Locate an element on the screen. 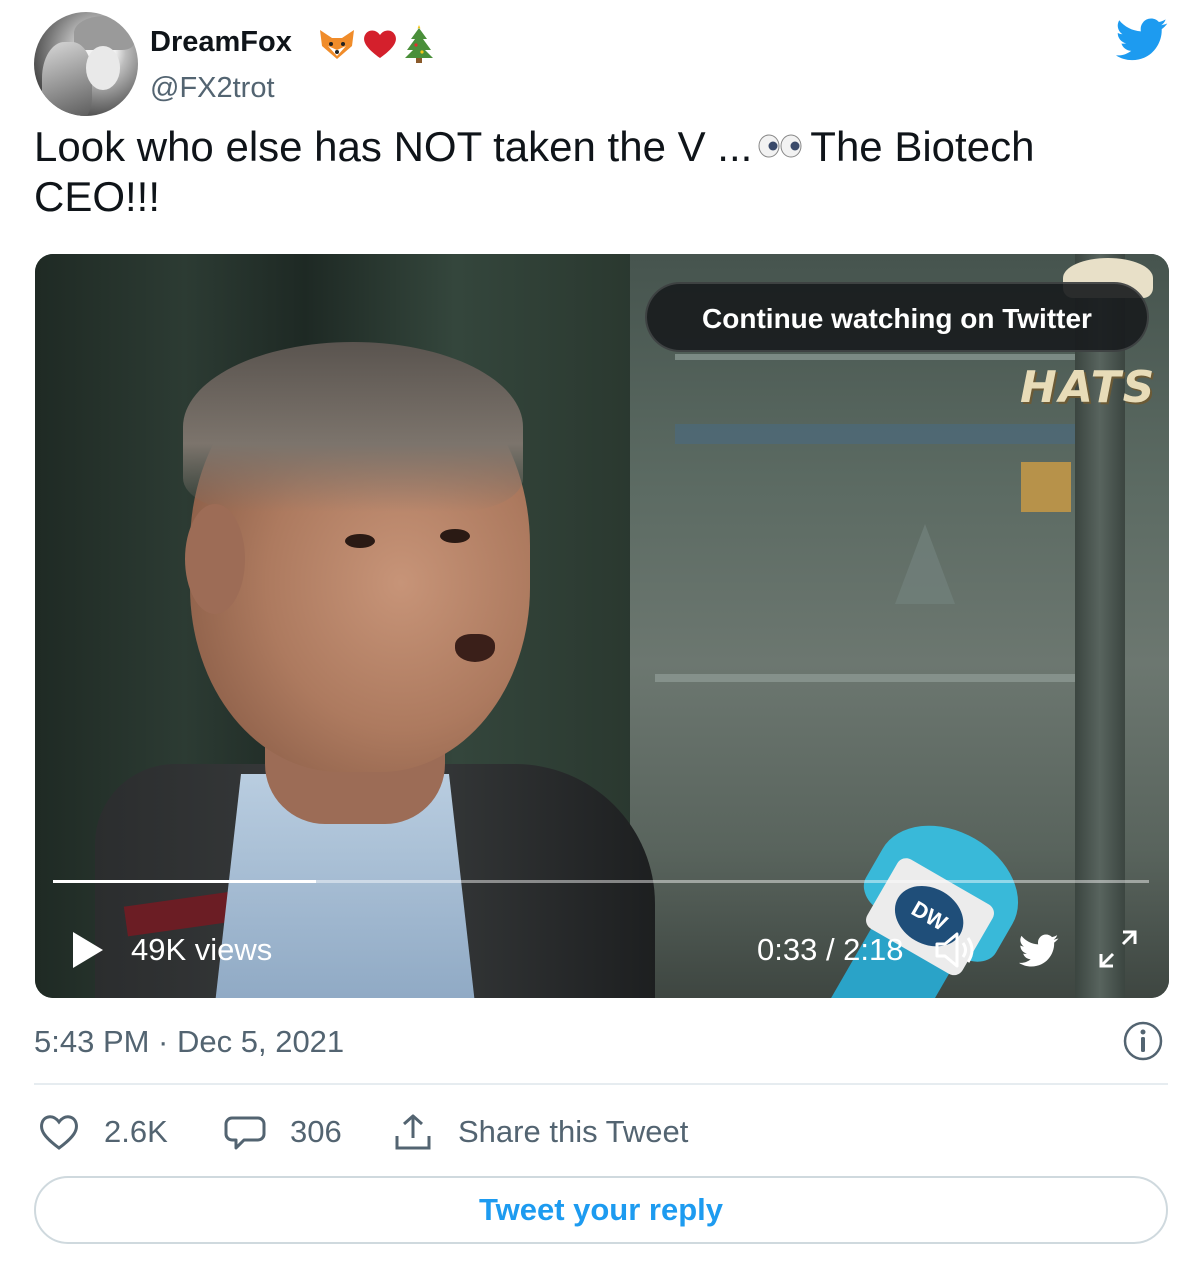  video-progress-fill is located at coordinates (185, 881).